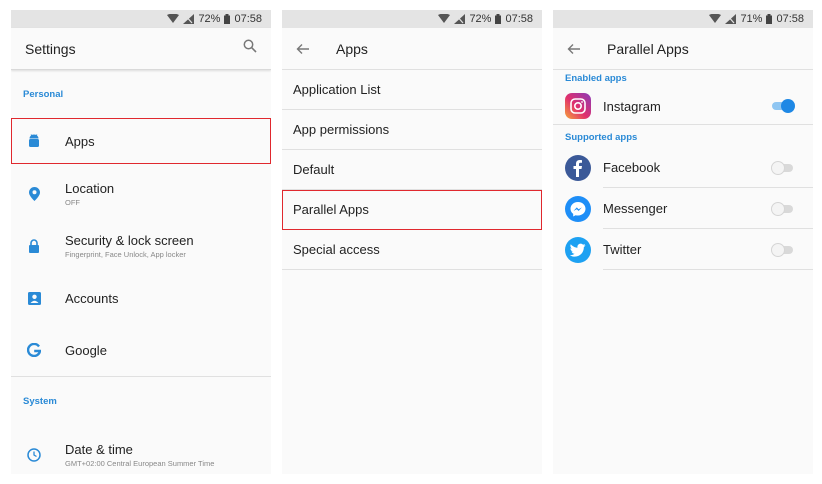 This screenshot has width=822, height=484. What do you see at coordinates (683, 106) in the screenshot?
I see `parallel-app-instagram: Instagram` at bounding box center [683, 106].